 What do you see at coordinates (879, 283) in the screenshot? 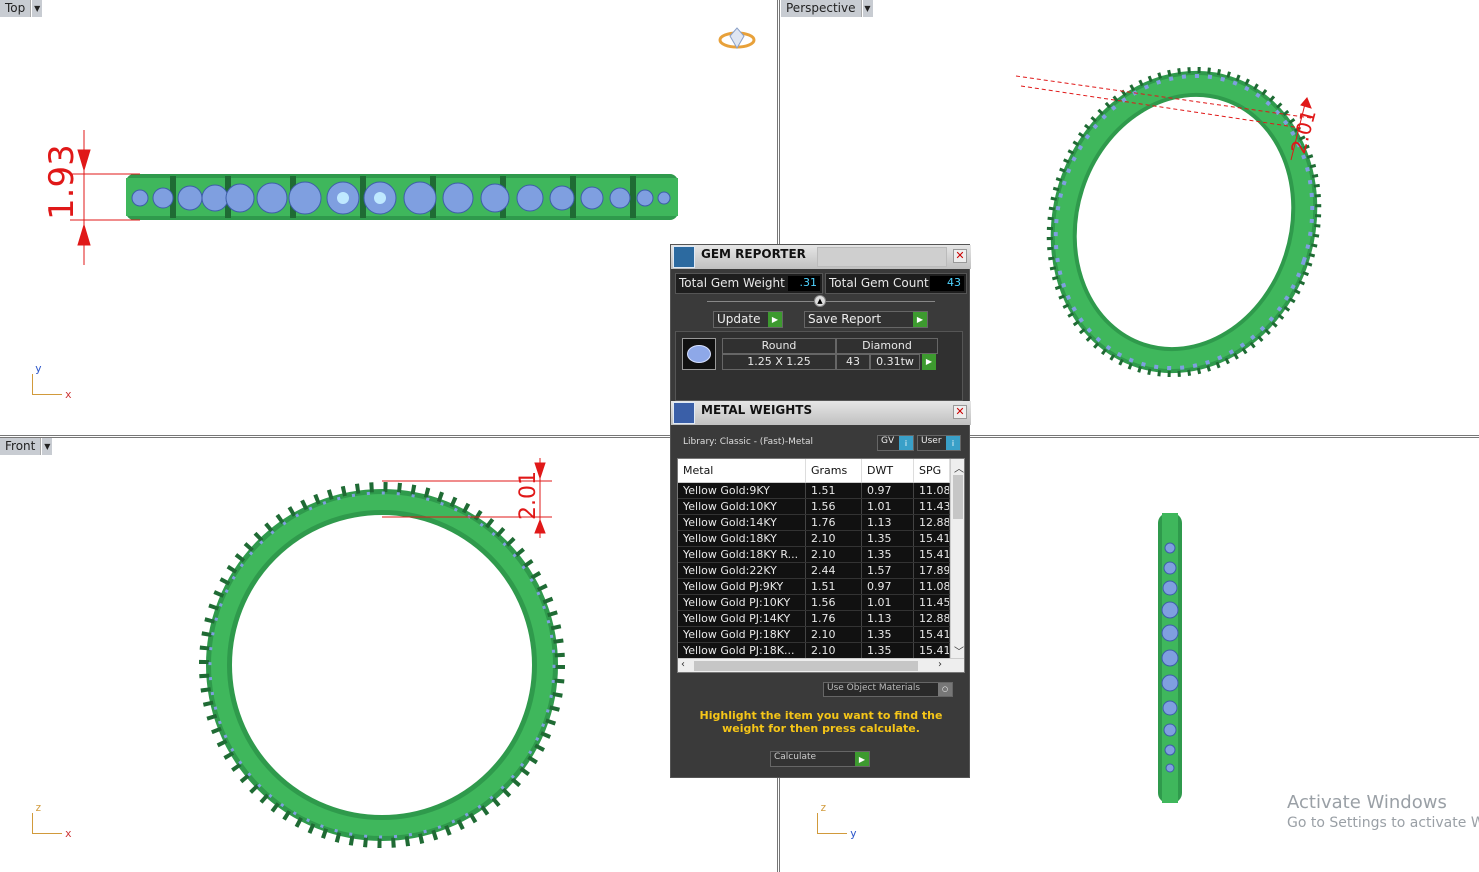
I see `total-gem-count-label: Total Gem Count` at bounding box center [879, 283].